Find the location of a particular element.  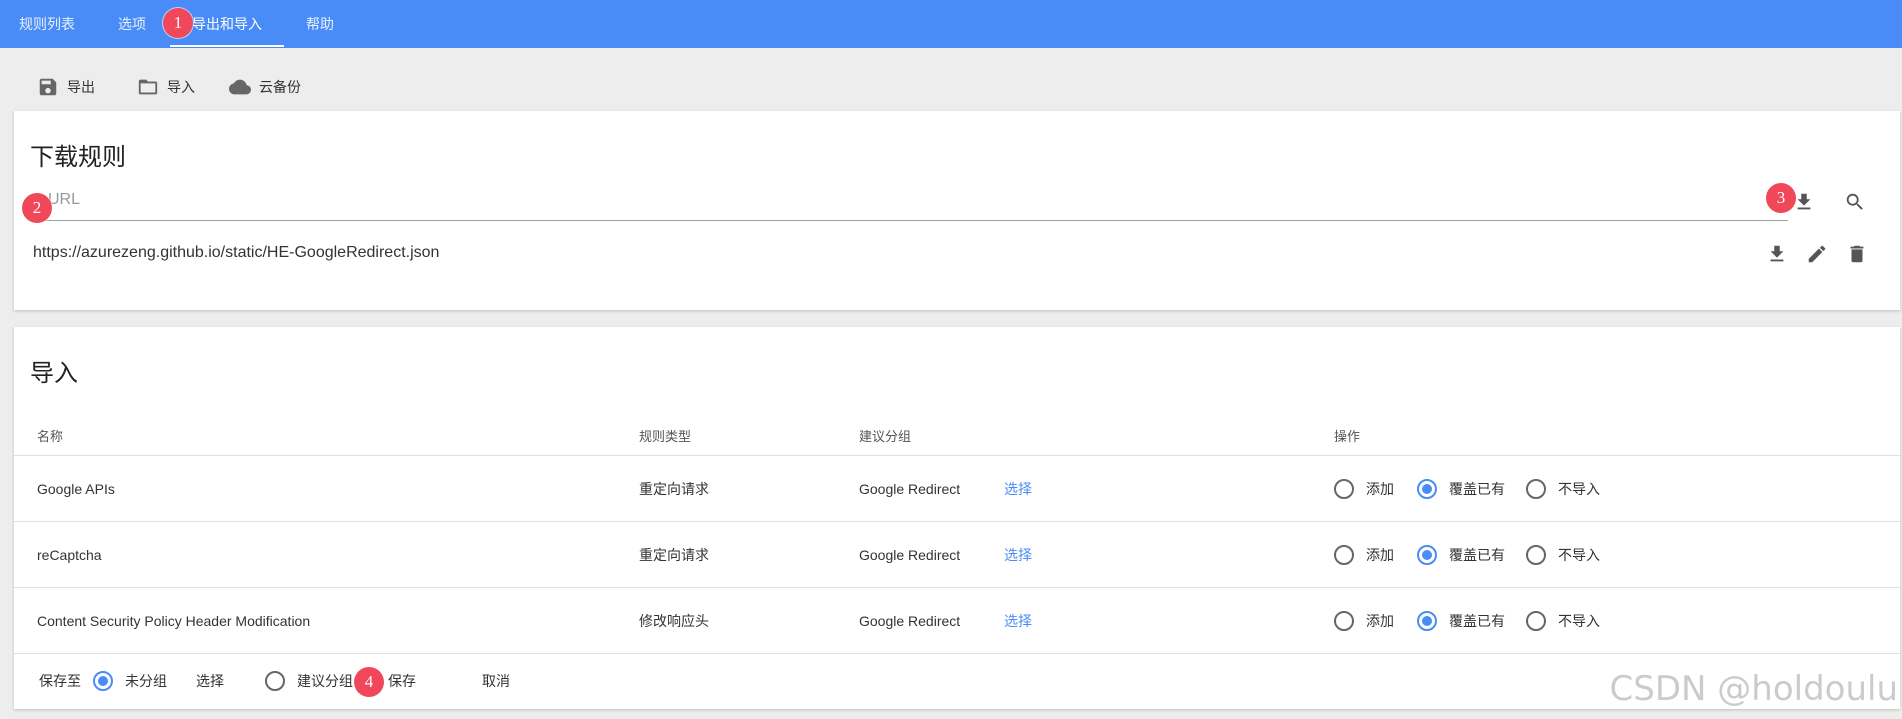

save-icon is located at coordinates (48, 87).